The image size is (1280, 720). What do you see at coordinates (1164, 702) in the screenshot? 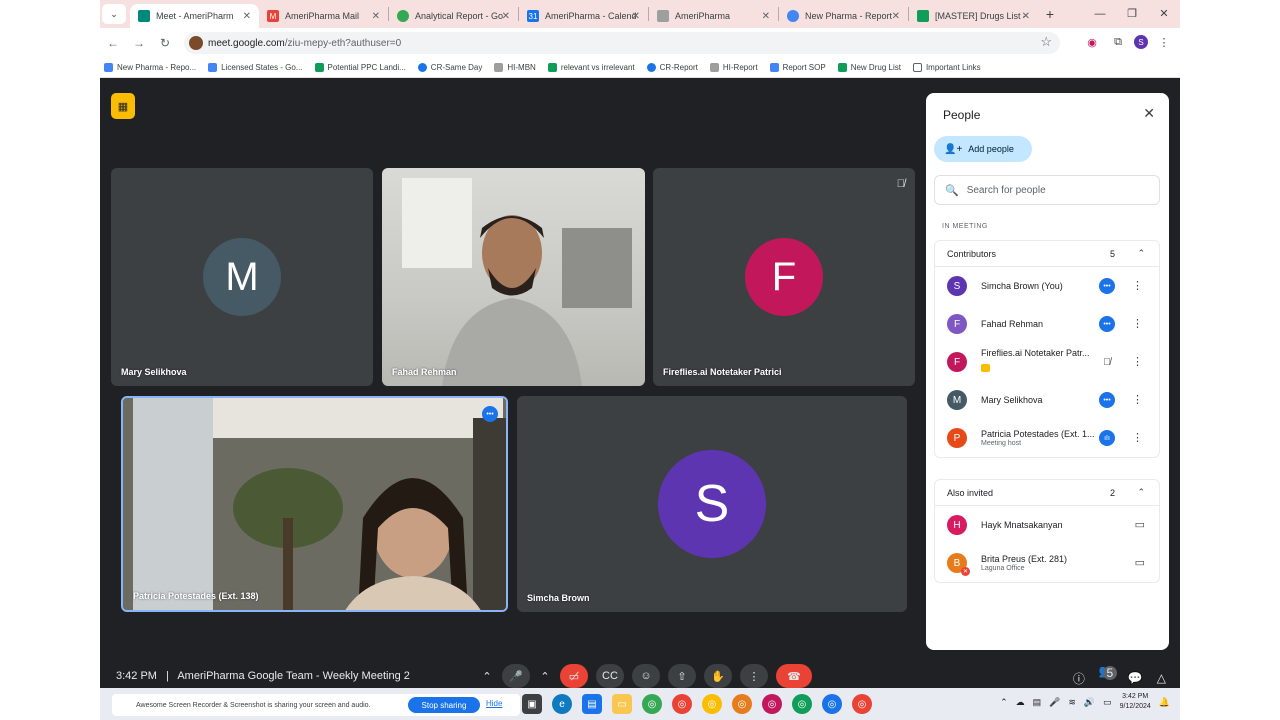
I see `notification-icon: 🔔` at bounding box center [1164, 702].